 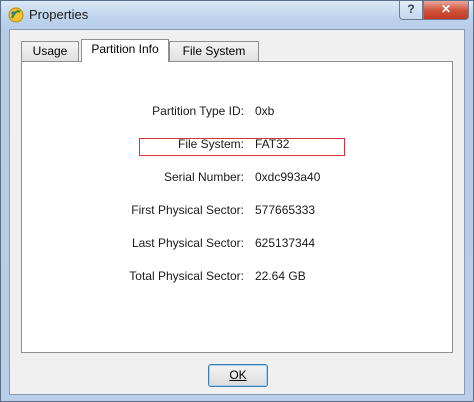 I want to click on field-row-partition-type-id: Partition Type ID: 0xb, so click(x=237, y=112).